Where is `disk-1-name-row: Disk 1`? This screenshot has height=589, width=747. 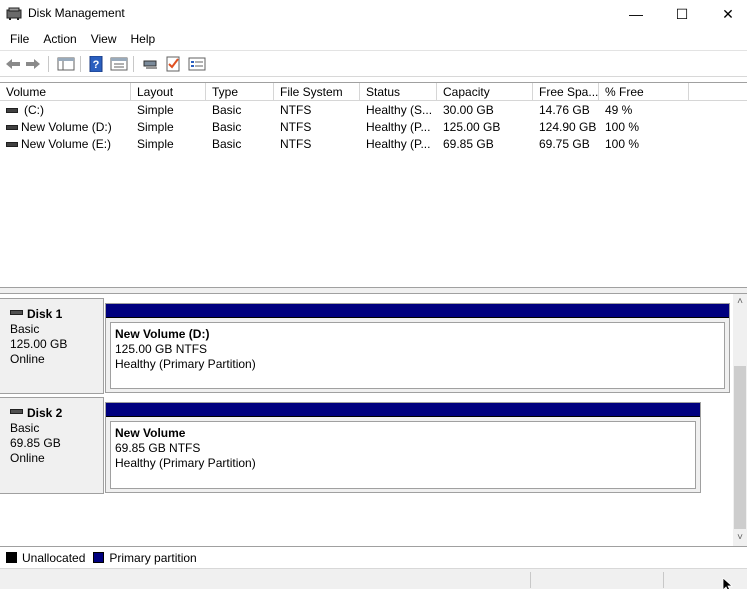 disk-1-name-row: Disk 1 is located at coordinates (56, 314).